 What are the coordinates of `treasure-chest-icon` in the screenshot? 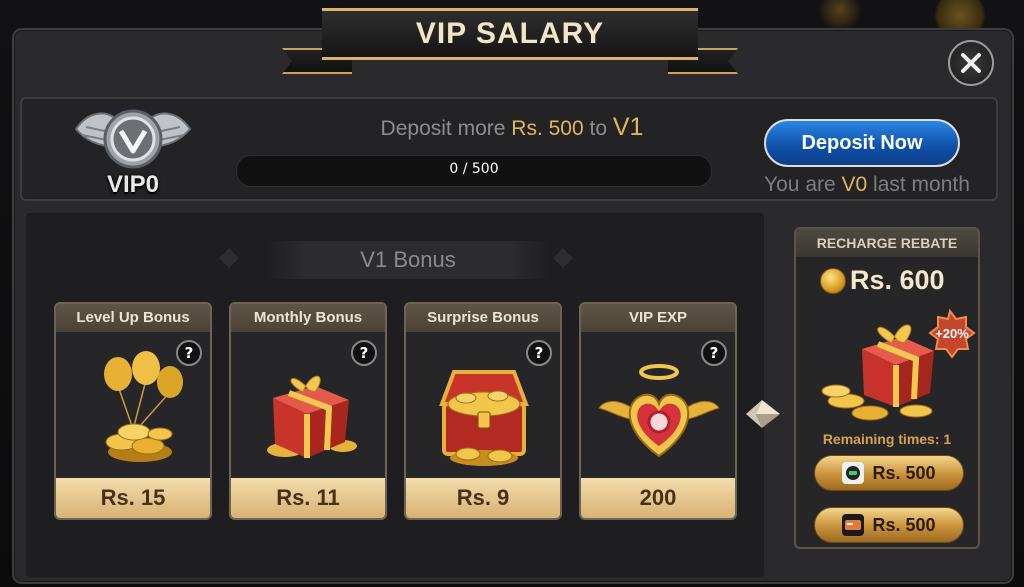 It's located at (484, 418).